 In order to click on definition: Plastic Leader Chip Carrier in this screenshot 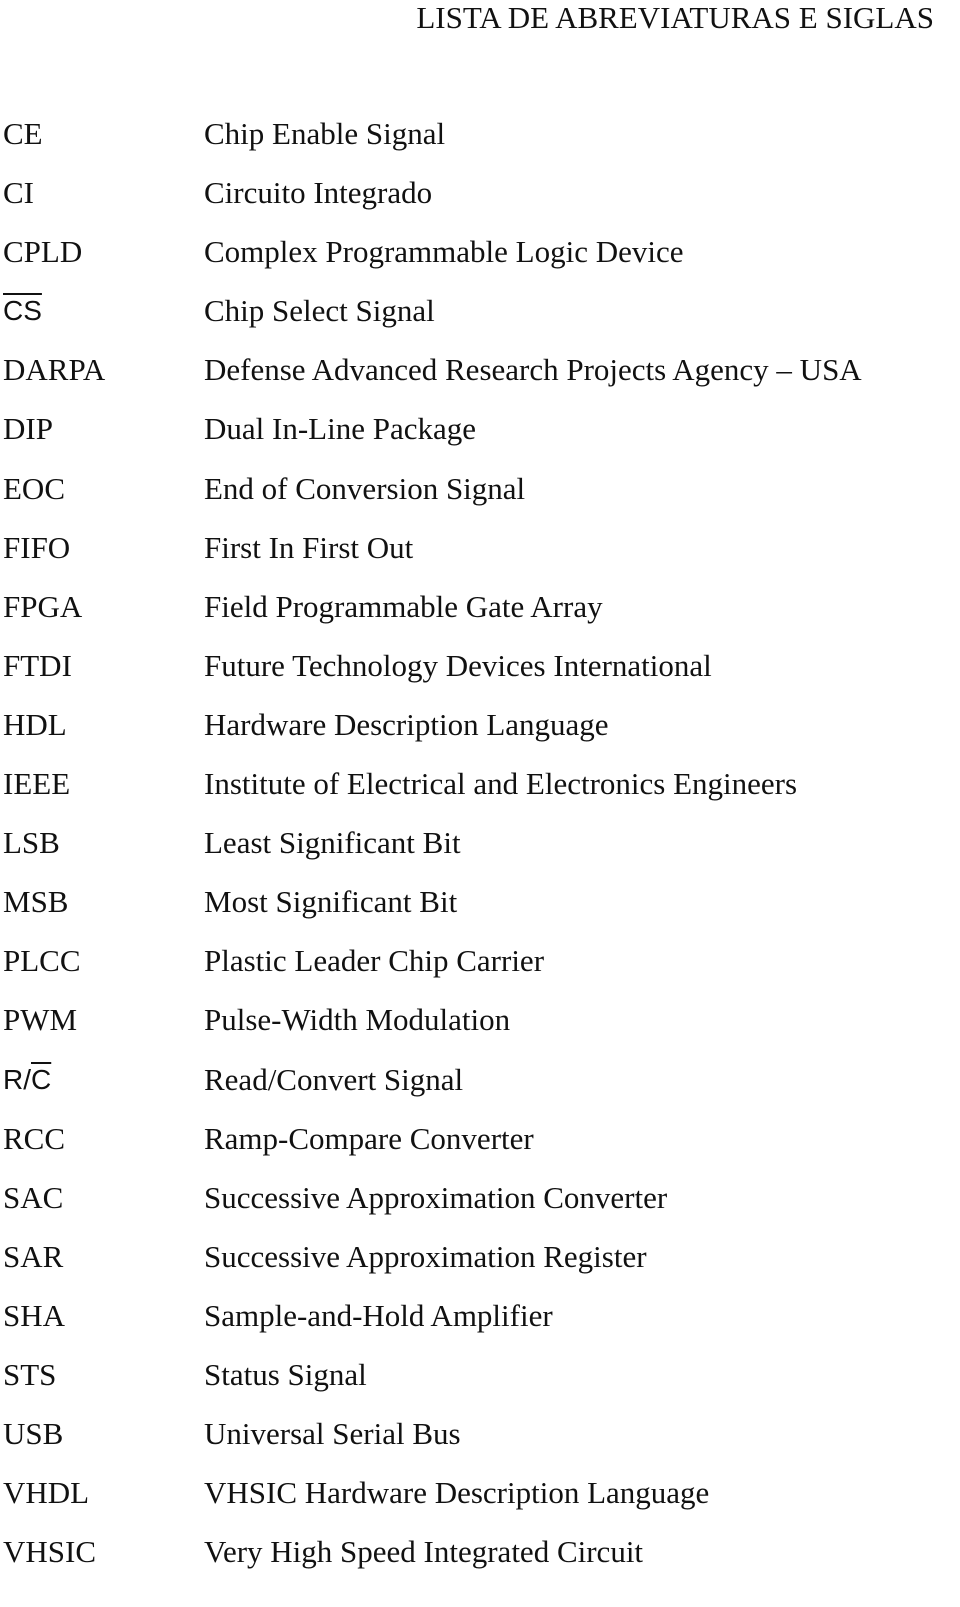, I will do `click(374, 961)`.